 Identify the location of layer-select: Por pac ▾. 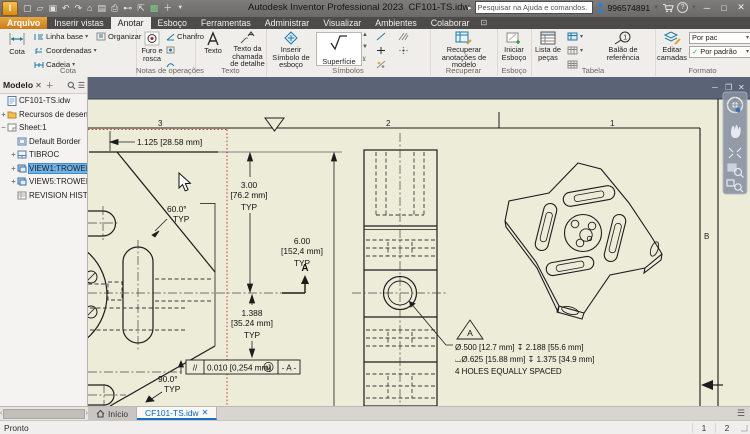
(719, 38).